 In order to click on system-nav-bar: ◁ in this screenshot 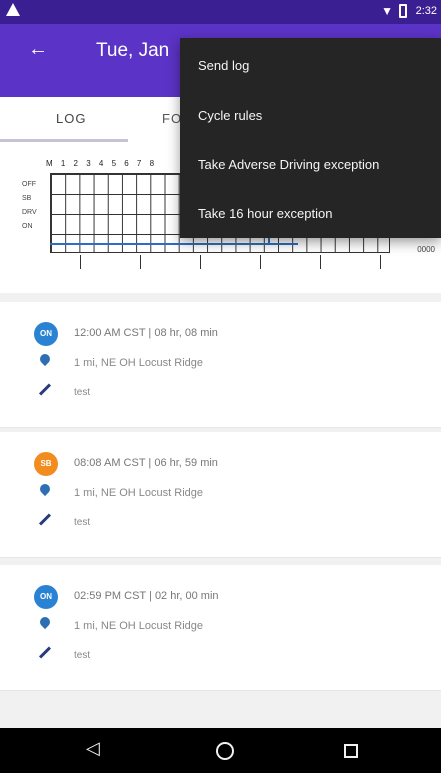, I will do `click(220, 750)`.